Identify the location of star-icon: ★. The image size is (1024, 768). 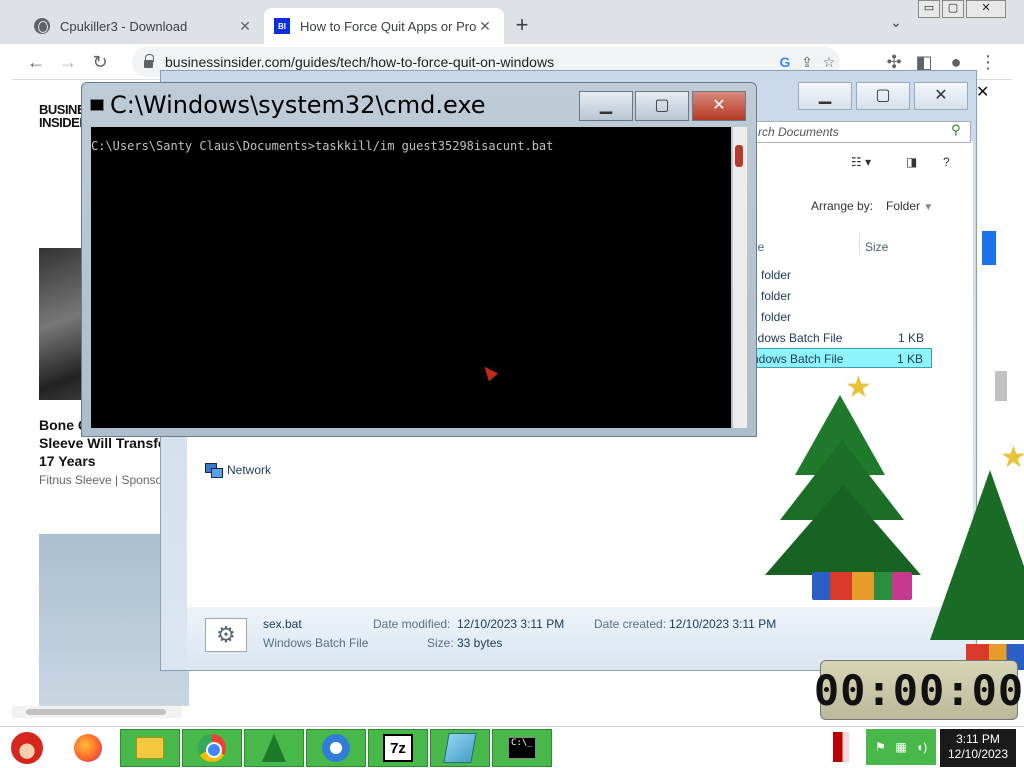
(858, 387).